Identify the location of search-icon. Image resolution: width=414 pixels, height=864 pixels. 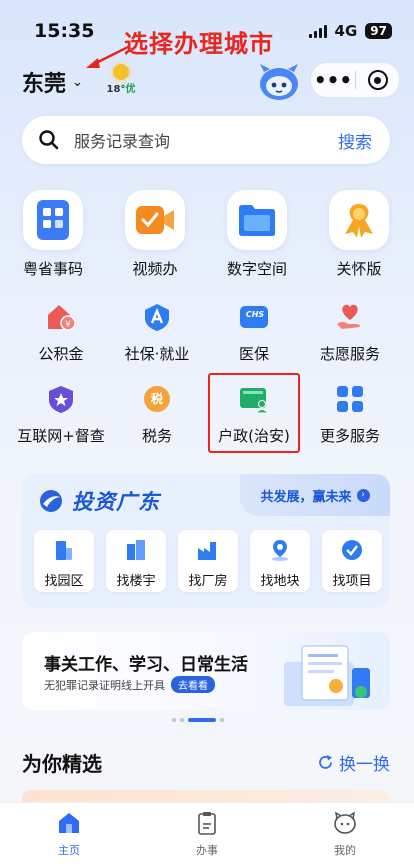
(49, 140).